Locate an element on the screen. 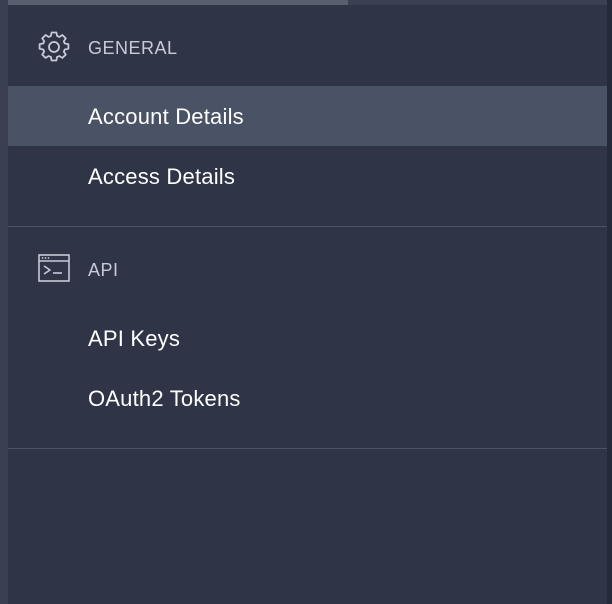 This screenshot has width=612, height=604. nav-item-api-keys: API Keys is located at coordinates (307, 338).